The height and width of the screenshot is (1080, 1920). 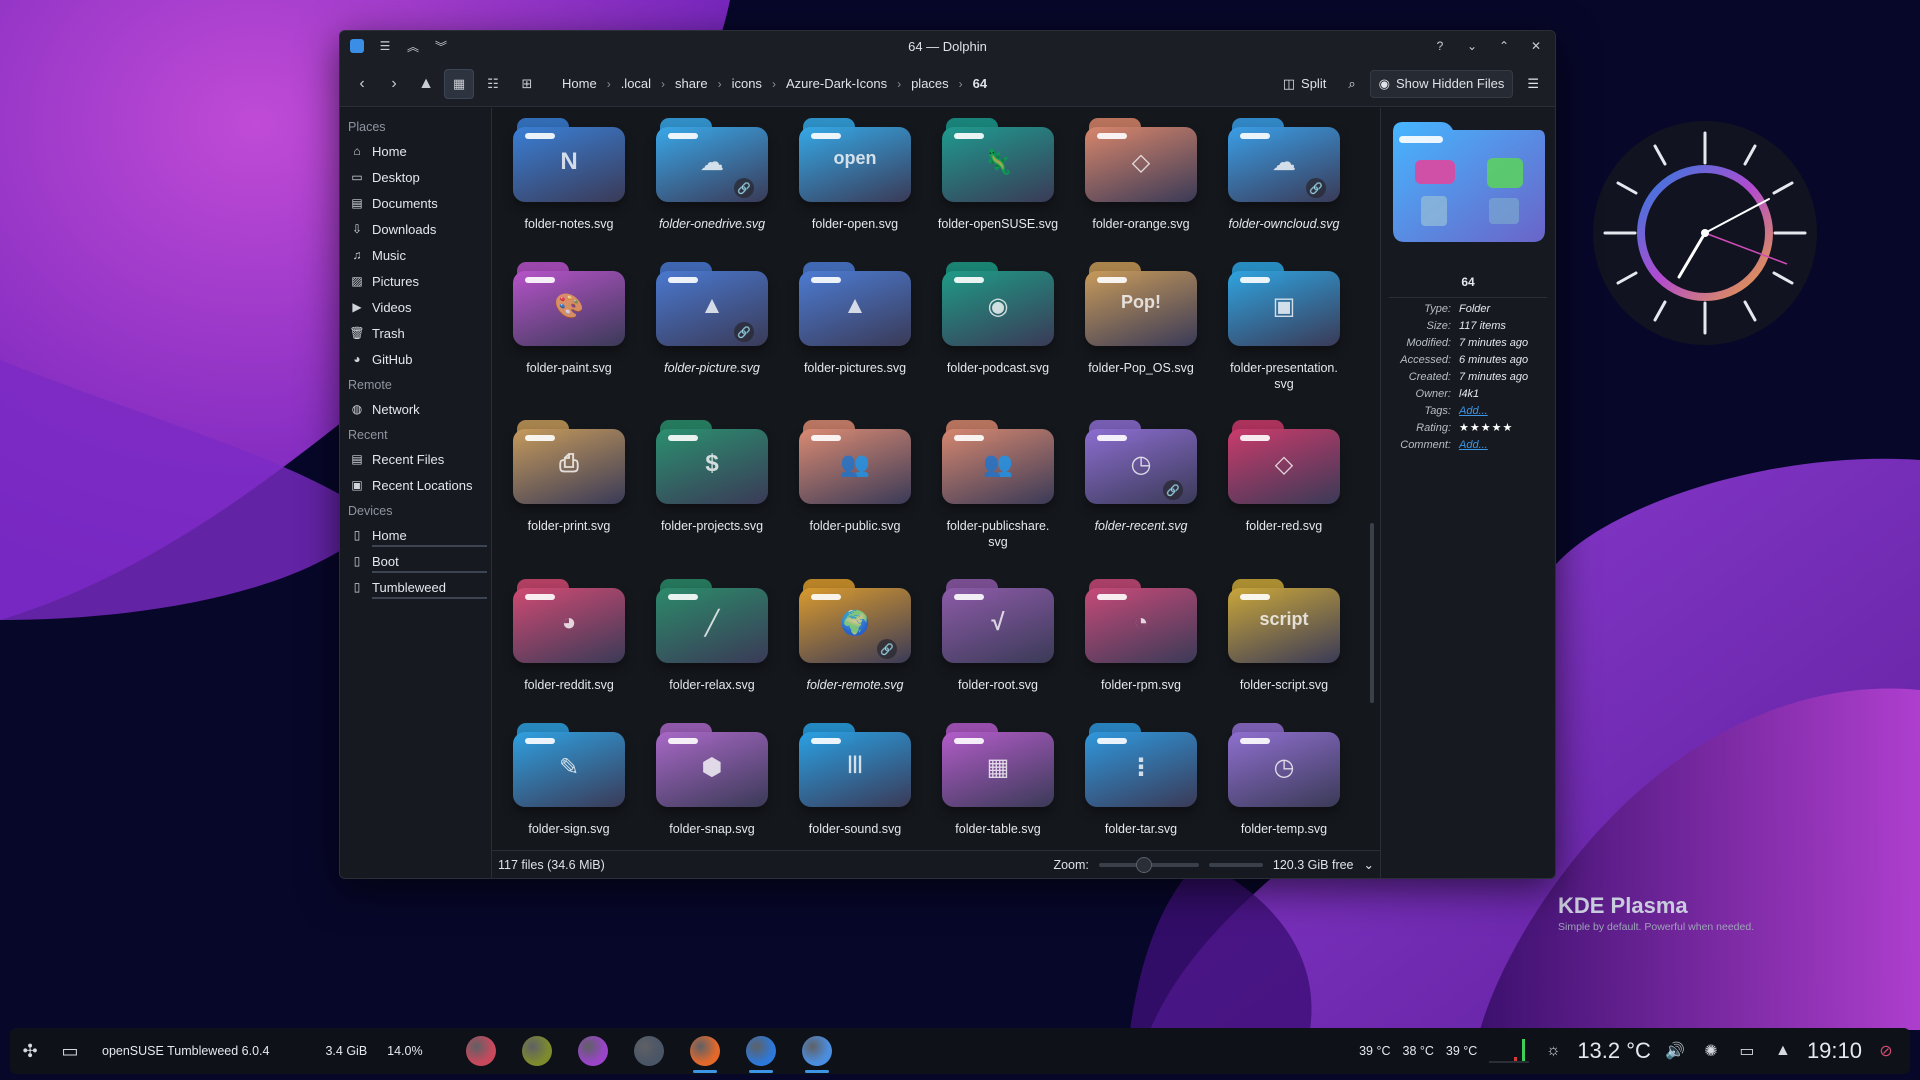 What do you see at coordinates (1141, 319) in the screenshot?
I see `file-item: Pop! folder-Pop_OS.svg` at bounding box center [1141, 319].